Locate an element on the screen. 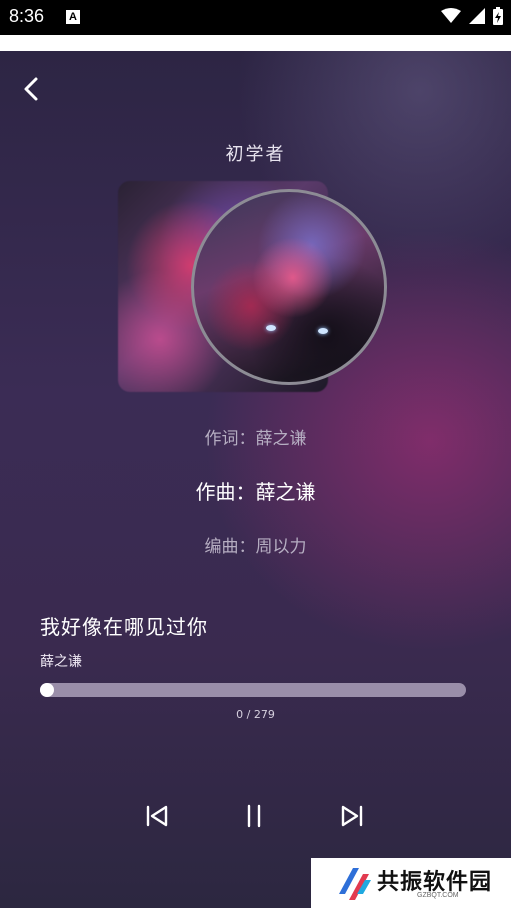 Image resolution: width=511 pixels, height=908 pixels. back-button is located at coordinates (32, 89).